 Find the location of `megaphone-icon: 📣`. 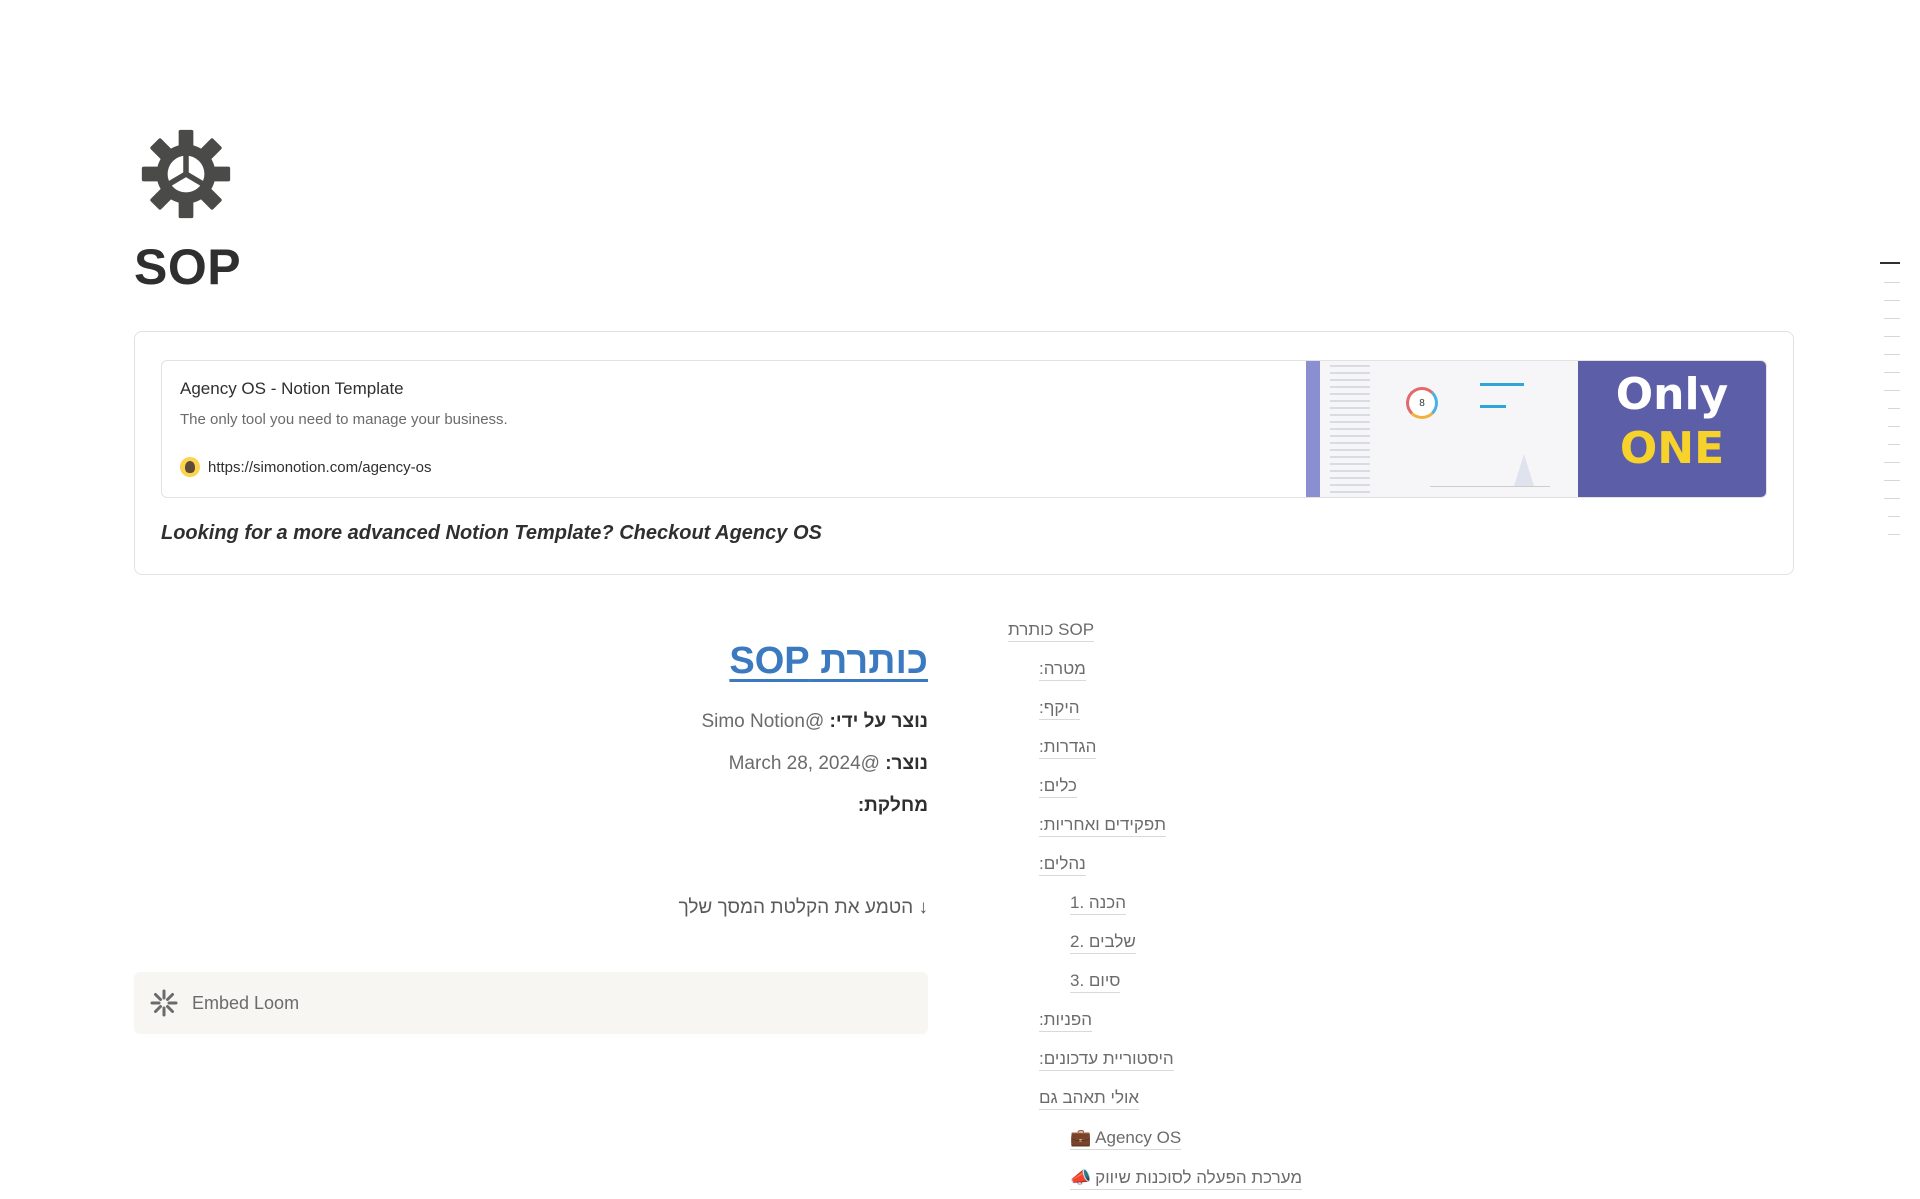

megaphone-icon: 📣 is located at coordinates (1081, 1177).